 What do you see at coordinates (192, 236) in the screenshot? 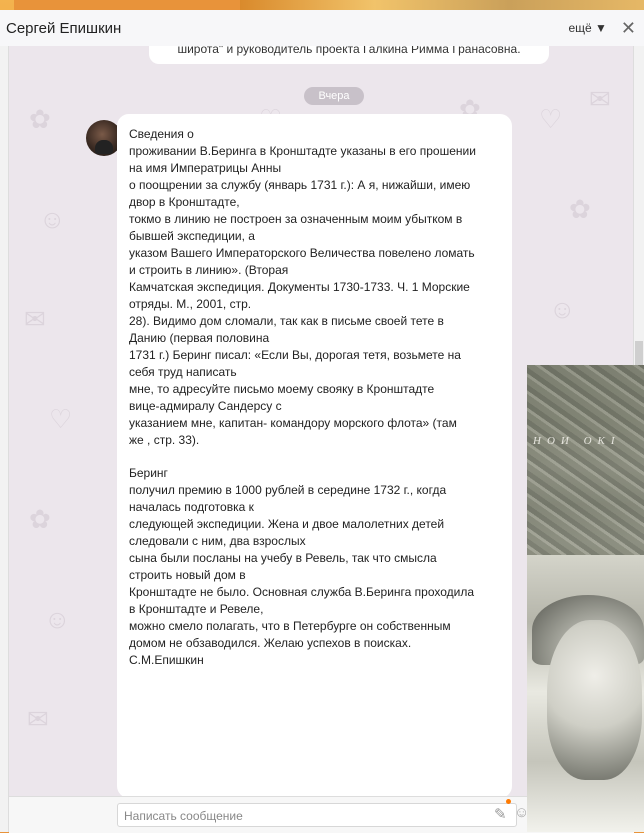
I see `message-line: бывшей экспедиции, а` at bounding box center [192, 236].